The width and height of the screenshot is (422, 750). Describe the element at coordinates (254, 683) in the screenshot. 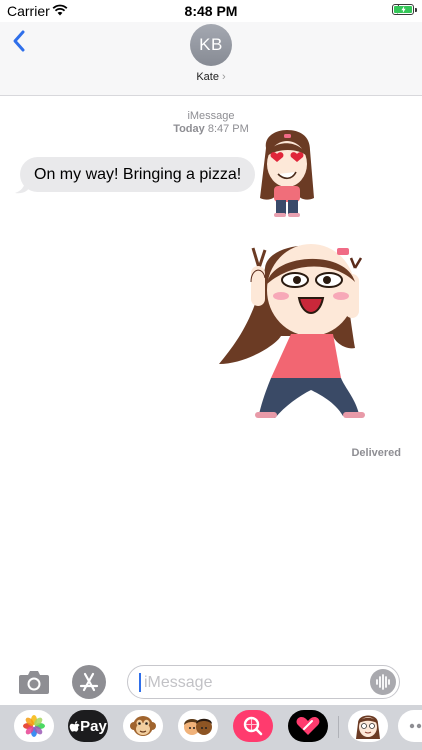

I see `message-input` at that location.